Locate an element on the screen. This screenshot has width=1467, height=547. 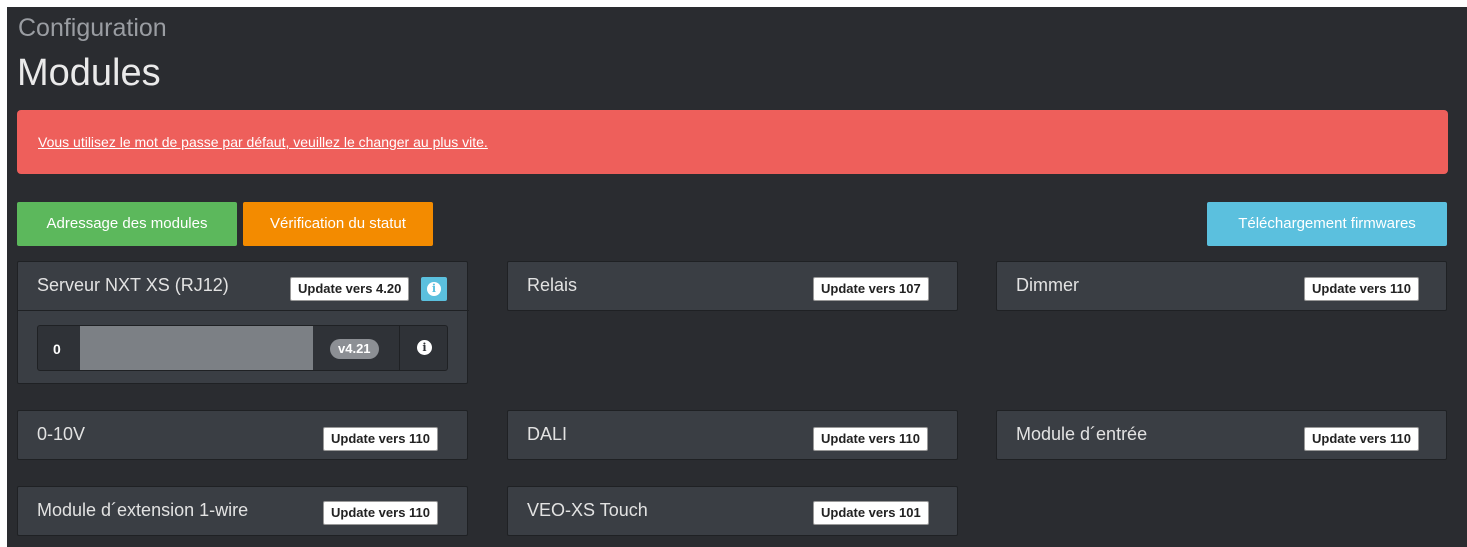
module-name: 0-10V is located at coordinates (61, 434).